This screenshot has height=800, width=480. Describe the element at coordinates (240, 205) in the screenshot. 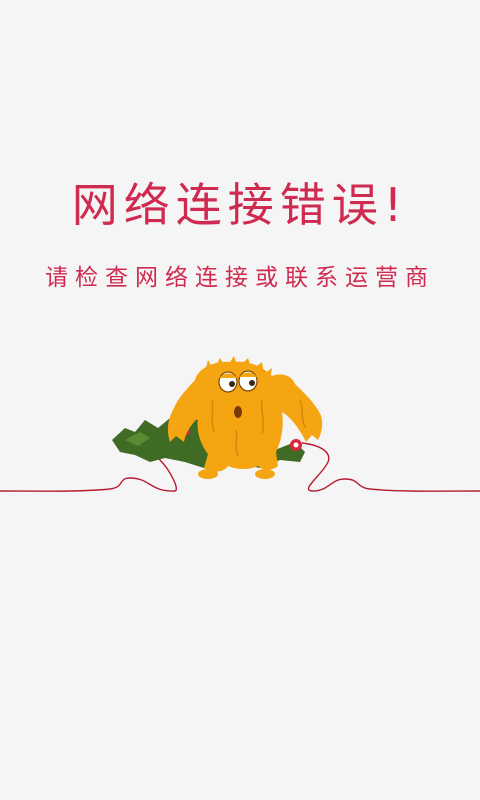

I see `error-title: 网络连接错误!` at that location.